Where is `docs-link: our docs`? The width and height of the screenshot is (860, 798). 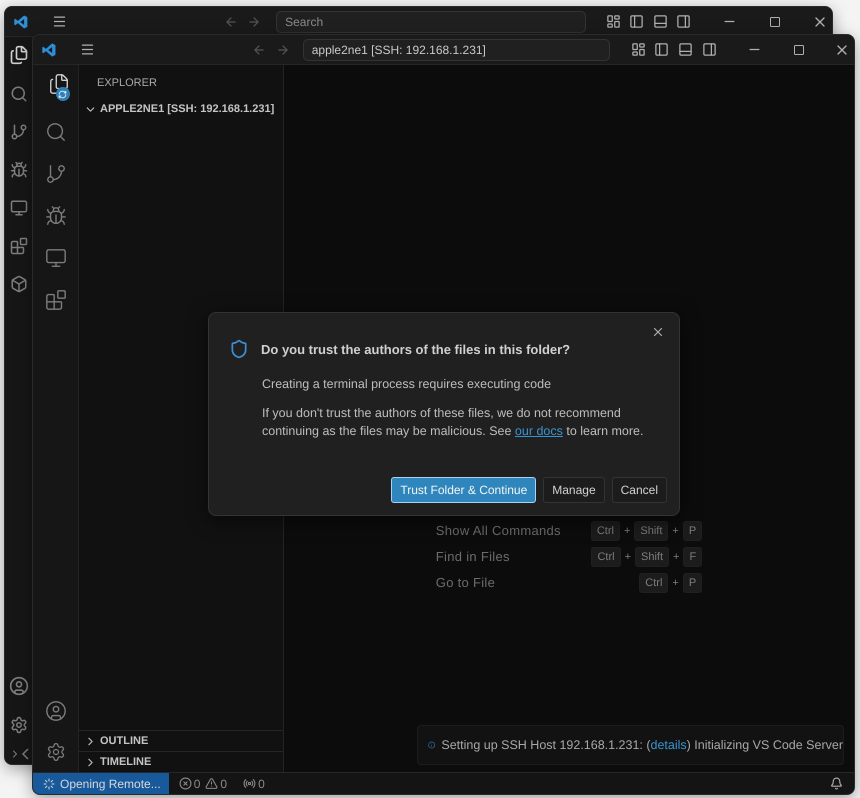
docs-link: our docs is located at coordinates (538, 431).